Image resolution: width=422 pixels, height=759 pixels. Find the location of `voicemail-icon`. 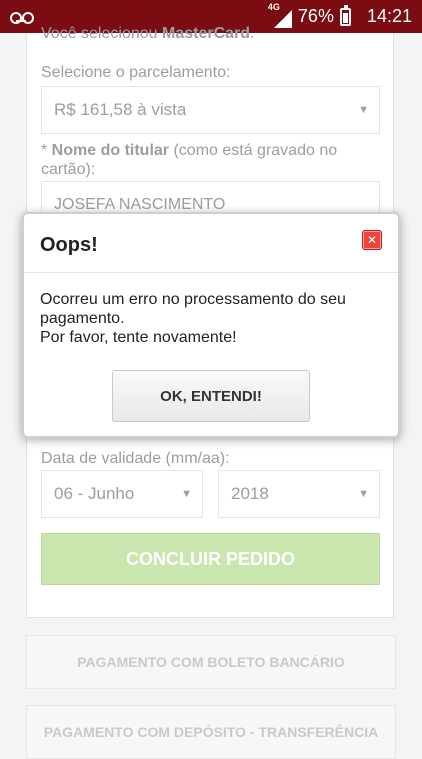

voicemail-icon is located at coordinates (22, 17).